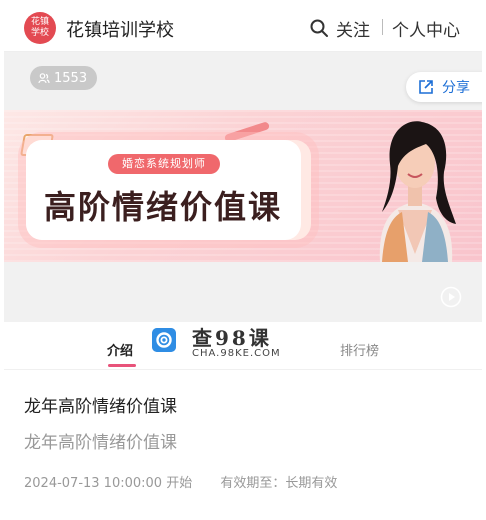 Image resolution: width=486 pixels, height=520 pixels. I want to click on view-count: 1553, so click(71, 78).